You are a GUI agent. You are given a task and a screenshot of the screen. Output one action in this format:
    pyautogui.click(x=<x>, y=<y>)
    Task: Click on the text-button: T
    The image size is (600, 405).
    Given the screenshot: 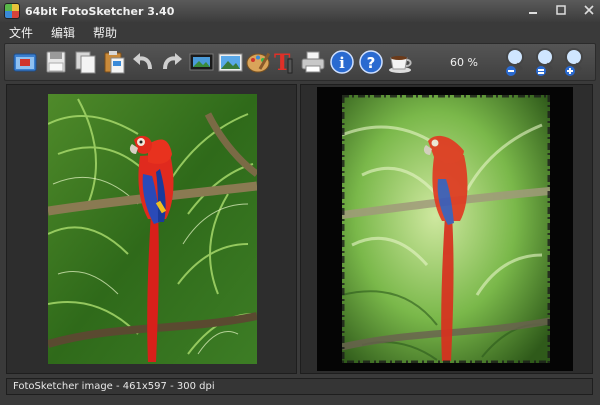 What is the action you would take?
    pyautogui.click(x=285, y=62)
    